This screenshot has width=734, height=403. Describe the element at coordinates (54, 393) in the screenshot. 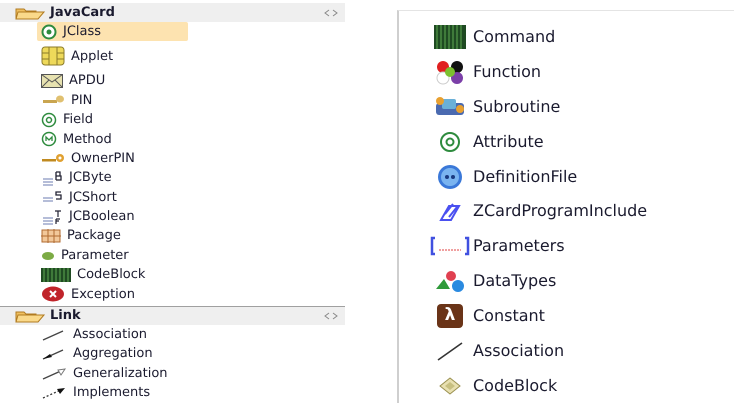

I see `implements-arrow-icon` at that location.